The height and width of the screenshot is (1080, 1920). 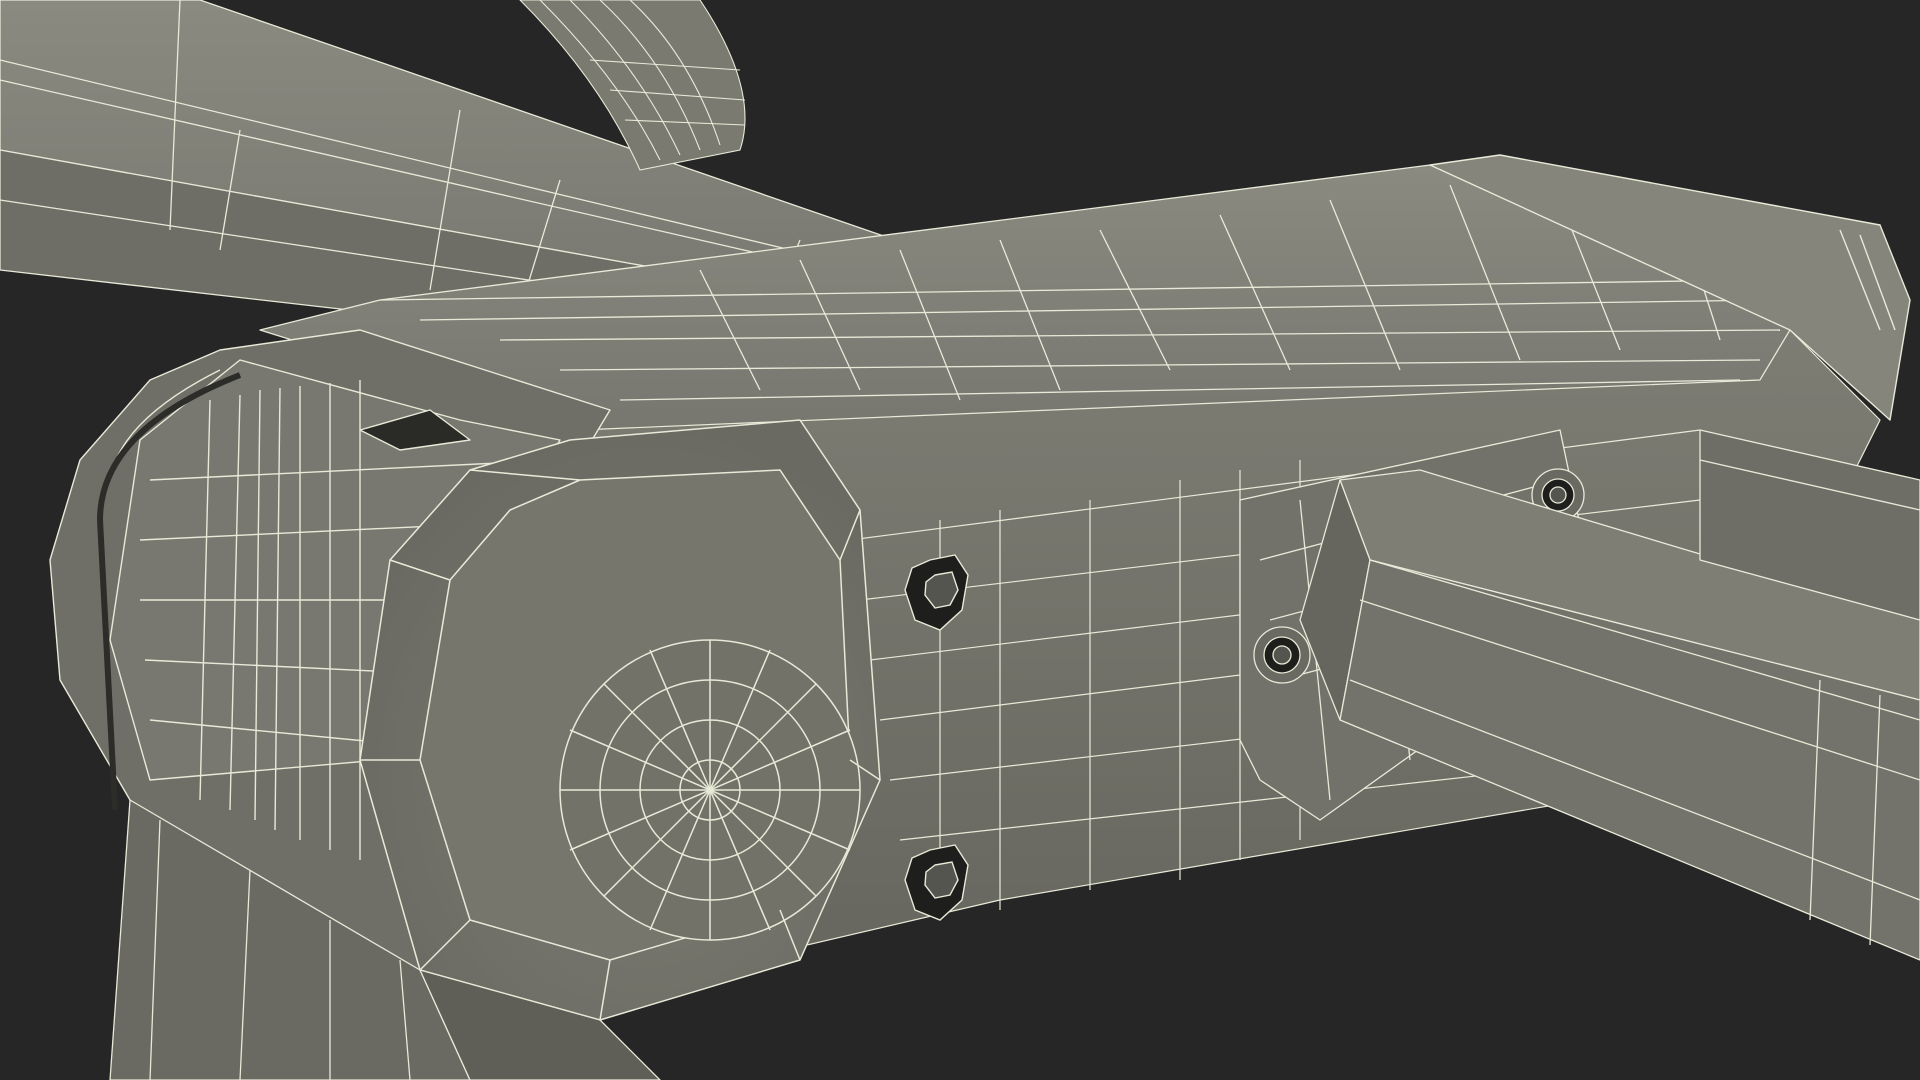 What do you see at coordinates (710, 790) in the screenshot?
I see `radial-hub` at bounding box center [710, 790].